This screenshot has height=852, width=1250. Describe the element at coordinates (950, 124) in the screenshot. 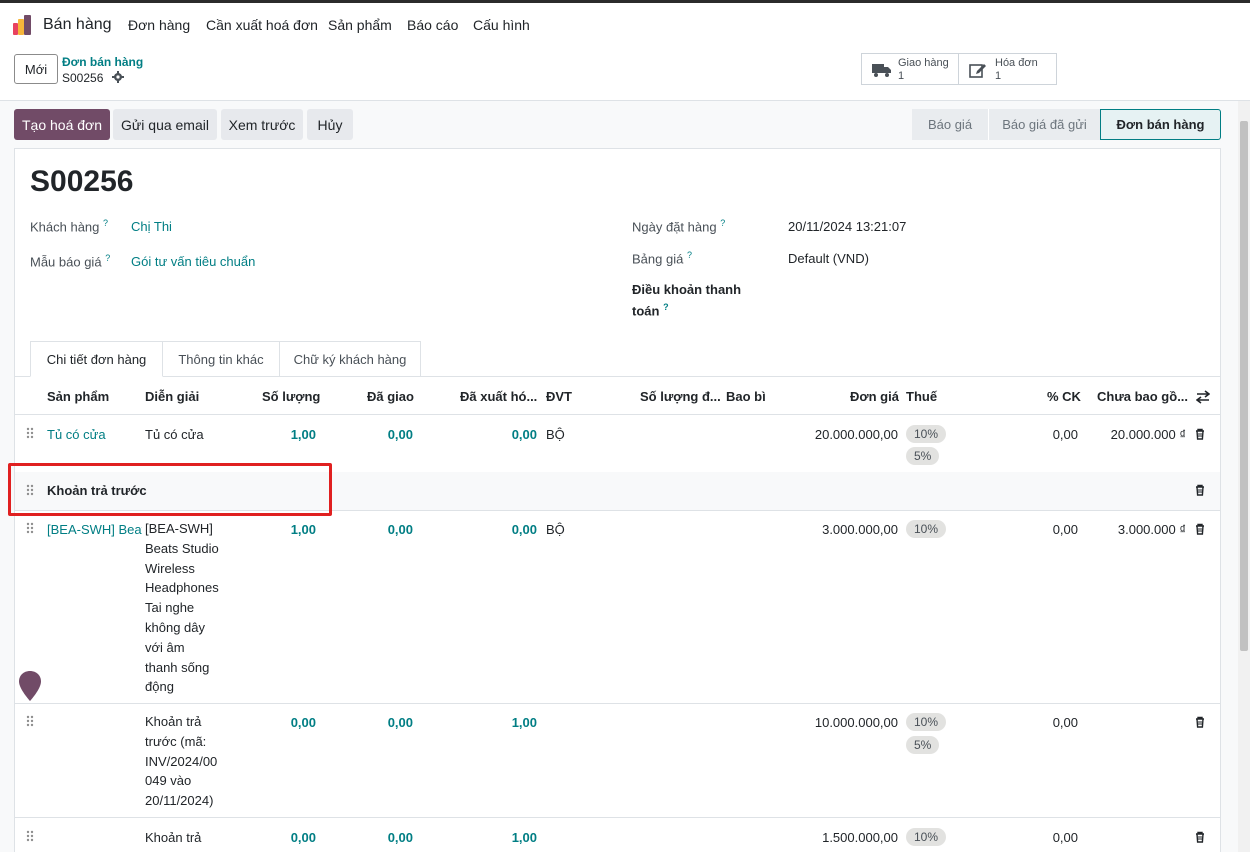

I see `status-quotation: Báo giá` at that location.